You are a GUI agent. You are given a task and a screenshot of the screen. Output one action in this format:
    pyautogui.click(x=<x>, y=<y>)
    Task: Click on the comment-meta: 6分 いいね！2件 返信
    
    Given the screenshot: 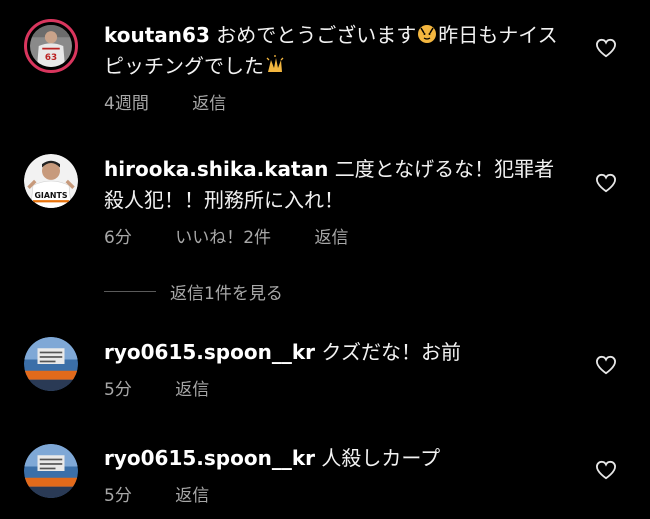 What is the action you would take?
    pyautogui.click(x=226, y=235)
    